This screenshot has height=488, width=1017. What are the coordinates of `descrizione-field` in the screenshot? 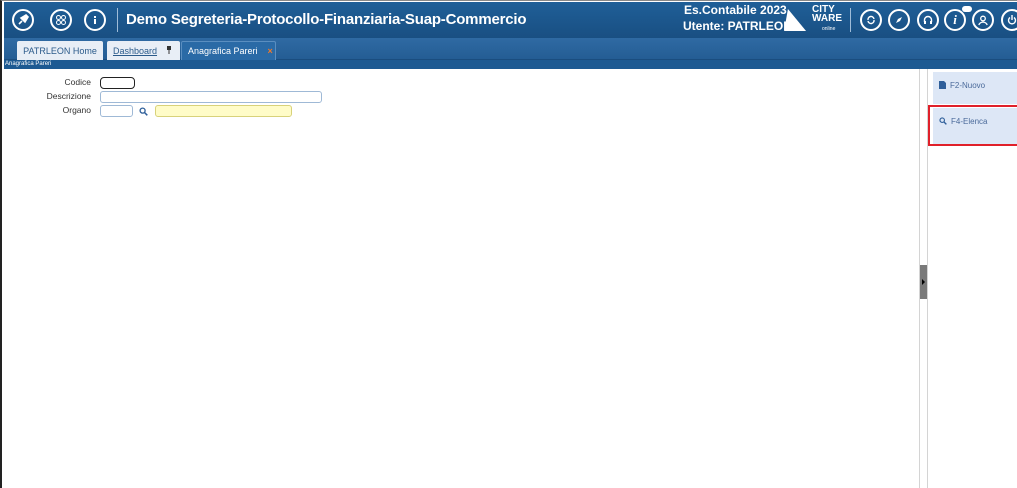 It's located at (211, 97).